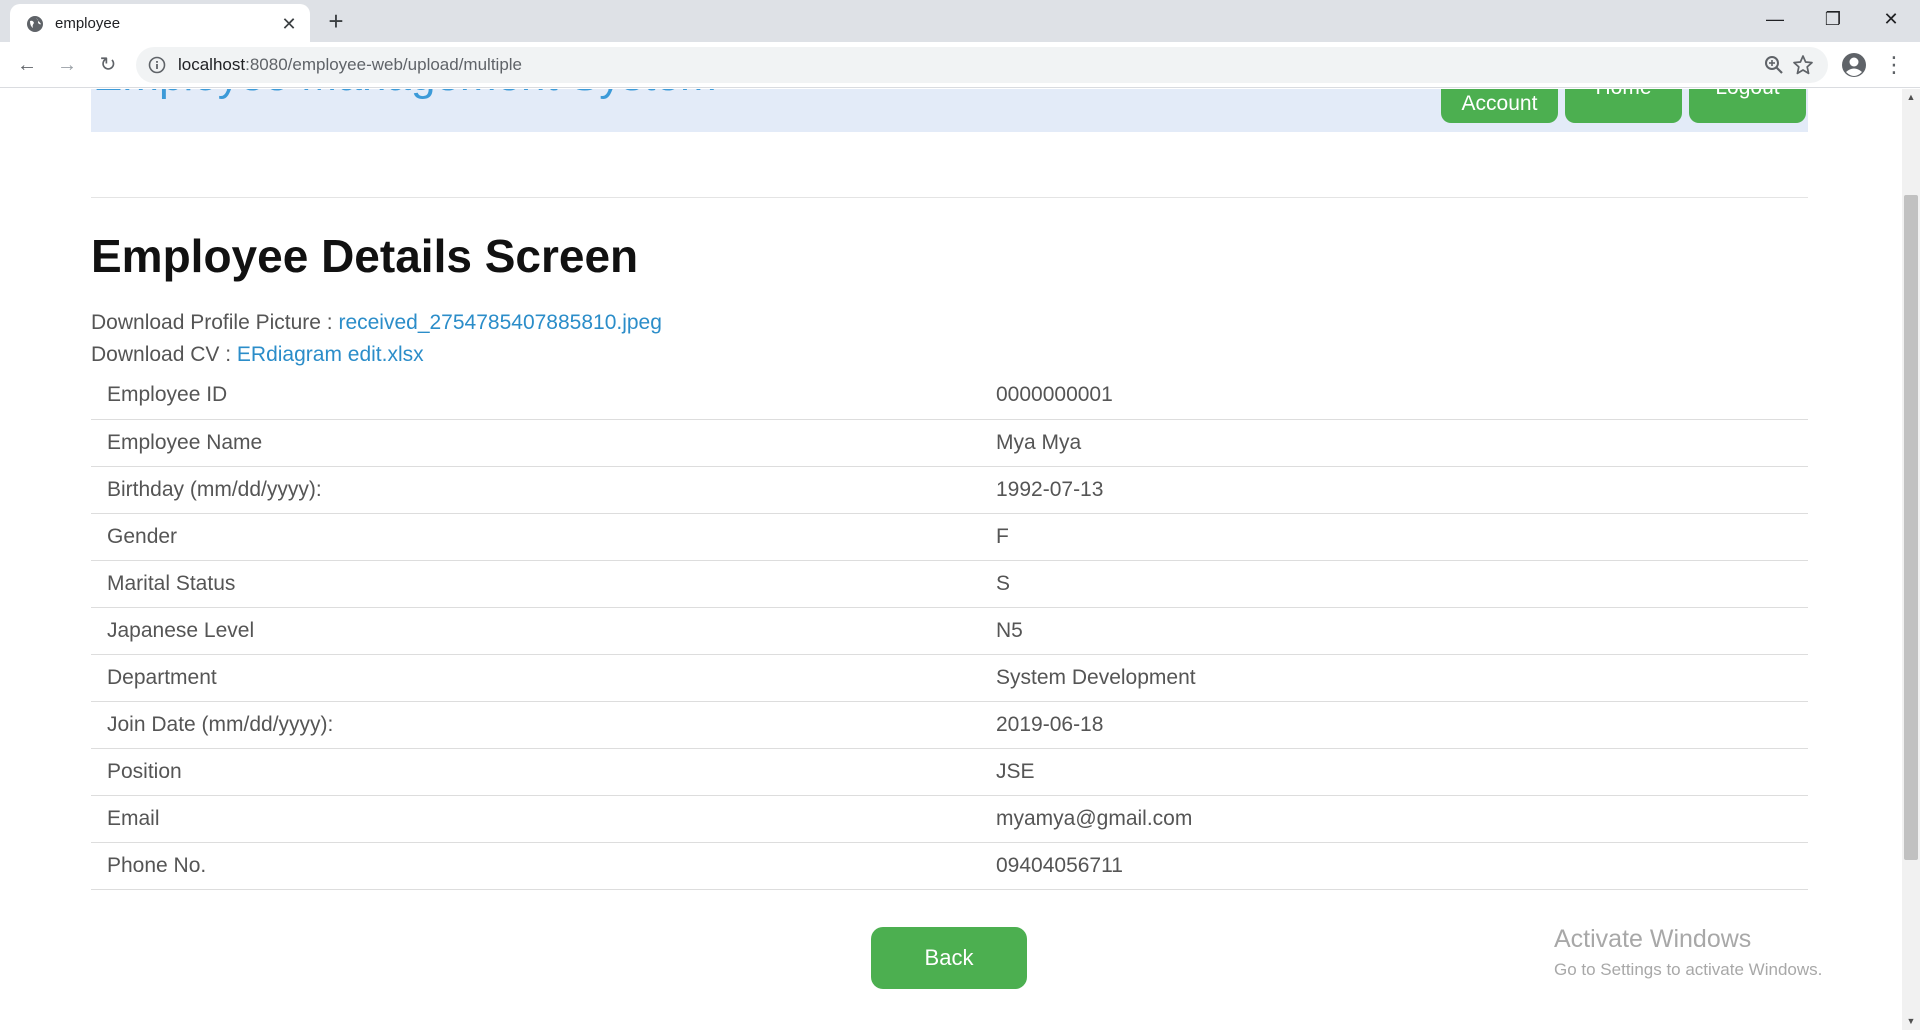  I want to click on detail-value: 09404056711, so click(1402, 866).